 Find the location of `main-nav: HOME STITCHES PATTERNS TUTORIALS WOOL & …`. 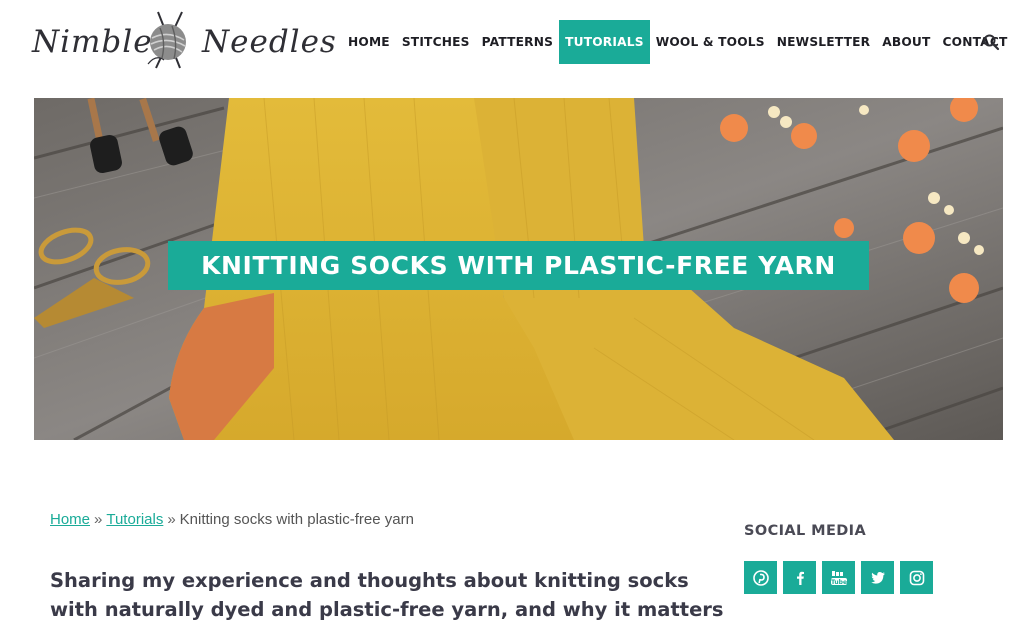

main-nav: HOME STITCHES PATTERNS TUTORIALS WOOL & … is located at coordinates (677, 42).